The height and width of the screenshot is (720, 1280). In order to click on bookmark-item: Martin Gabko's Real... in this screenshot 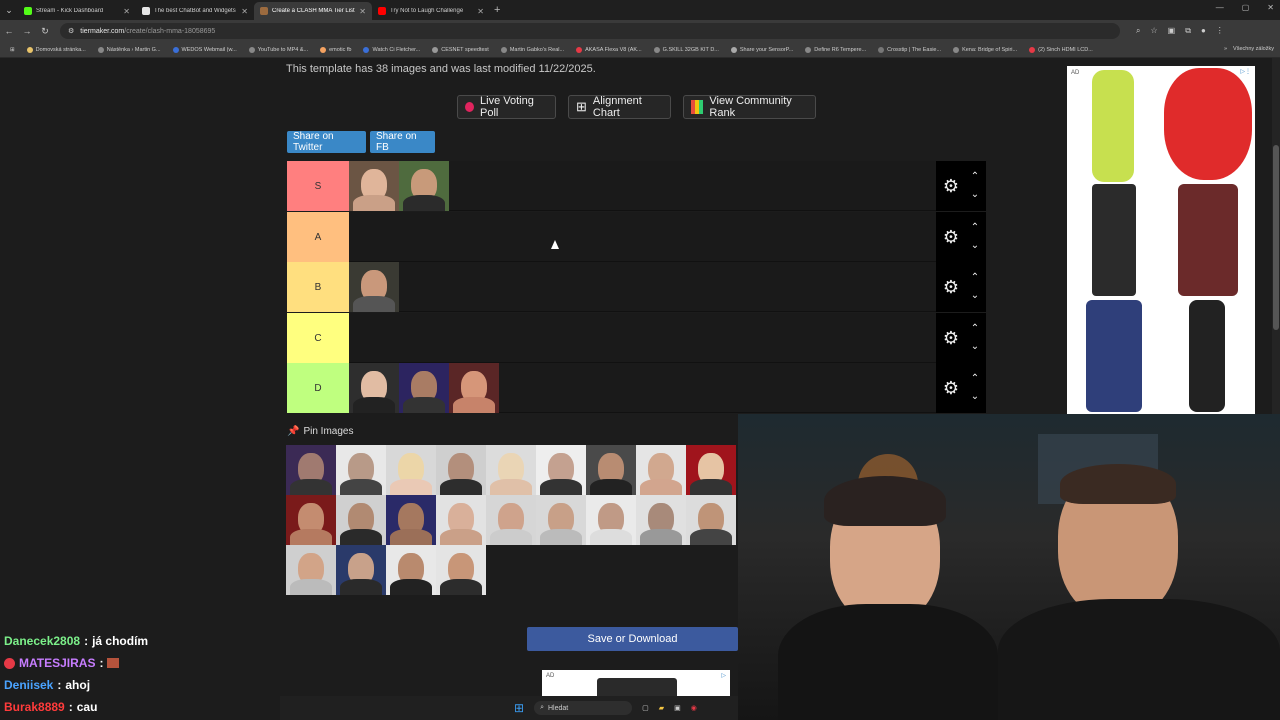, I will do `click(532, 49)`.